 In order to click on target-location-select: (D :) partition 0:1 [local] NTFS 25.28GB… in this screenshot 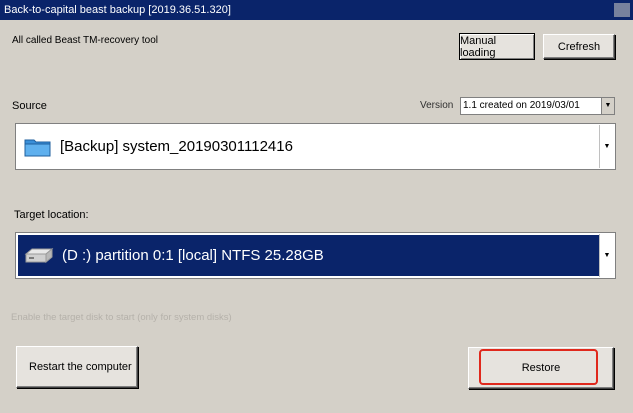, I will do `click(315, 255)`.